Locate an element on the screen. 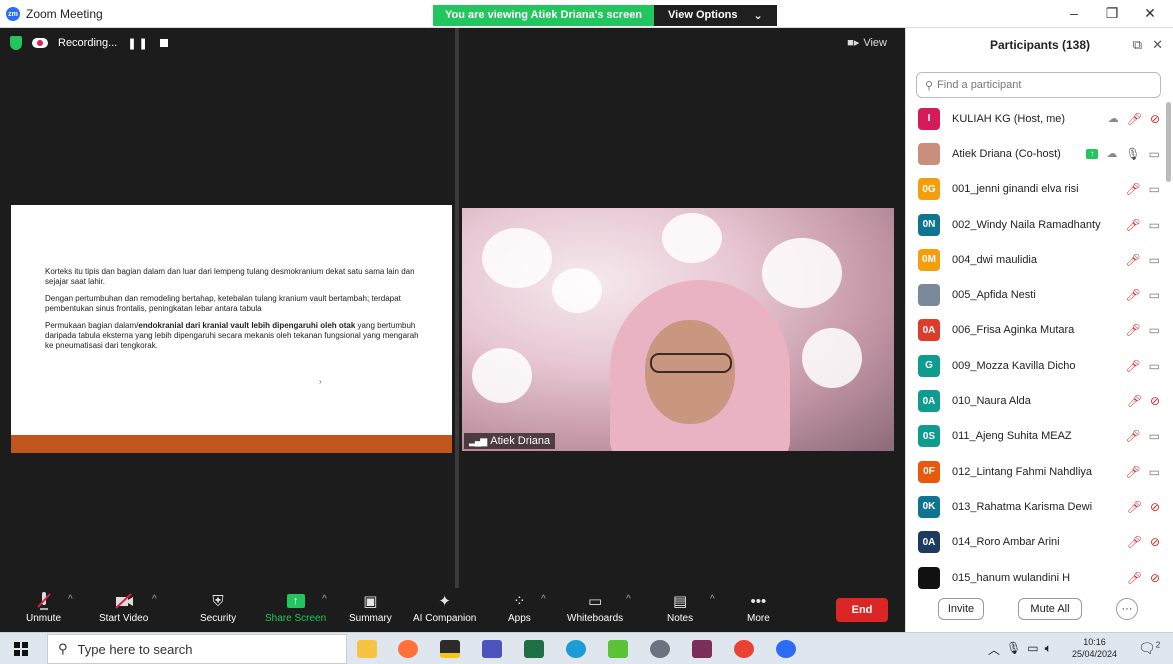  whiteboards-options-caret: ^ is located at coordinates (628, 599).